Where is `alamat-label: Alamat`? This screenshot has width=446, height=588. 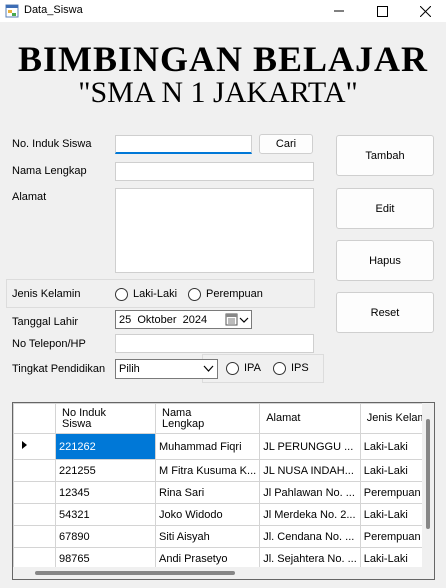
alamat-label: Alamat is located at coordinates (29, 197).